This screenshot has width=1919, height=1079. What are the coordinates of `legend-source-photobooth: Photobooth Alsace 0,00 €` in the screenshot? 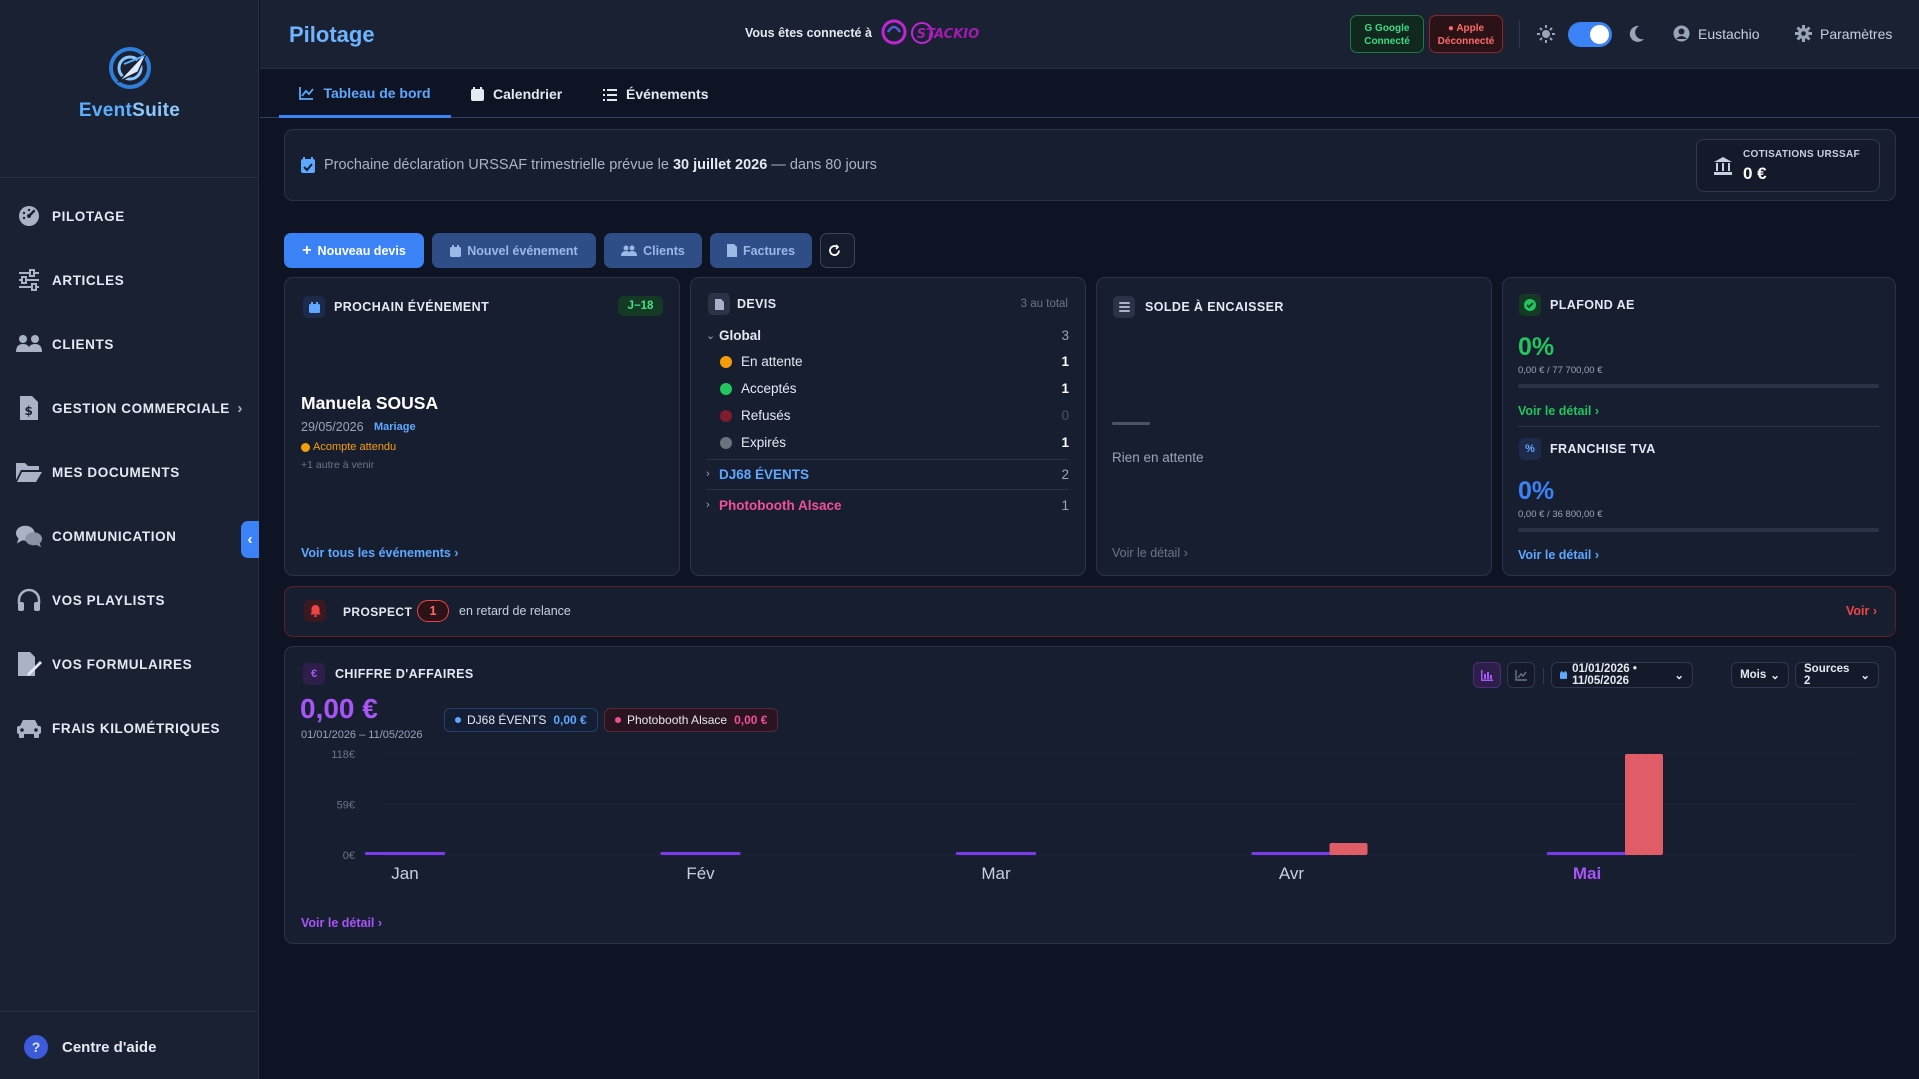 It's located at (691, 720).